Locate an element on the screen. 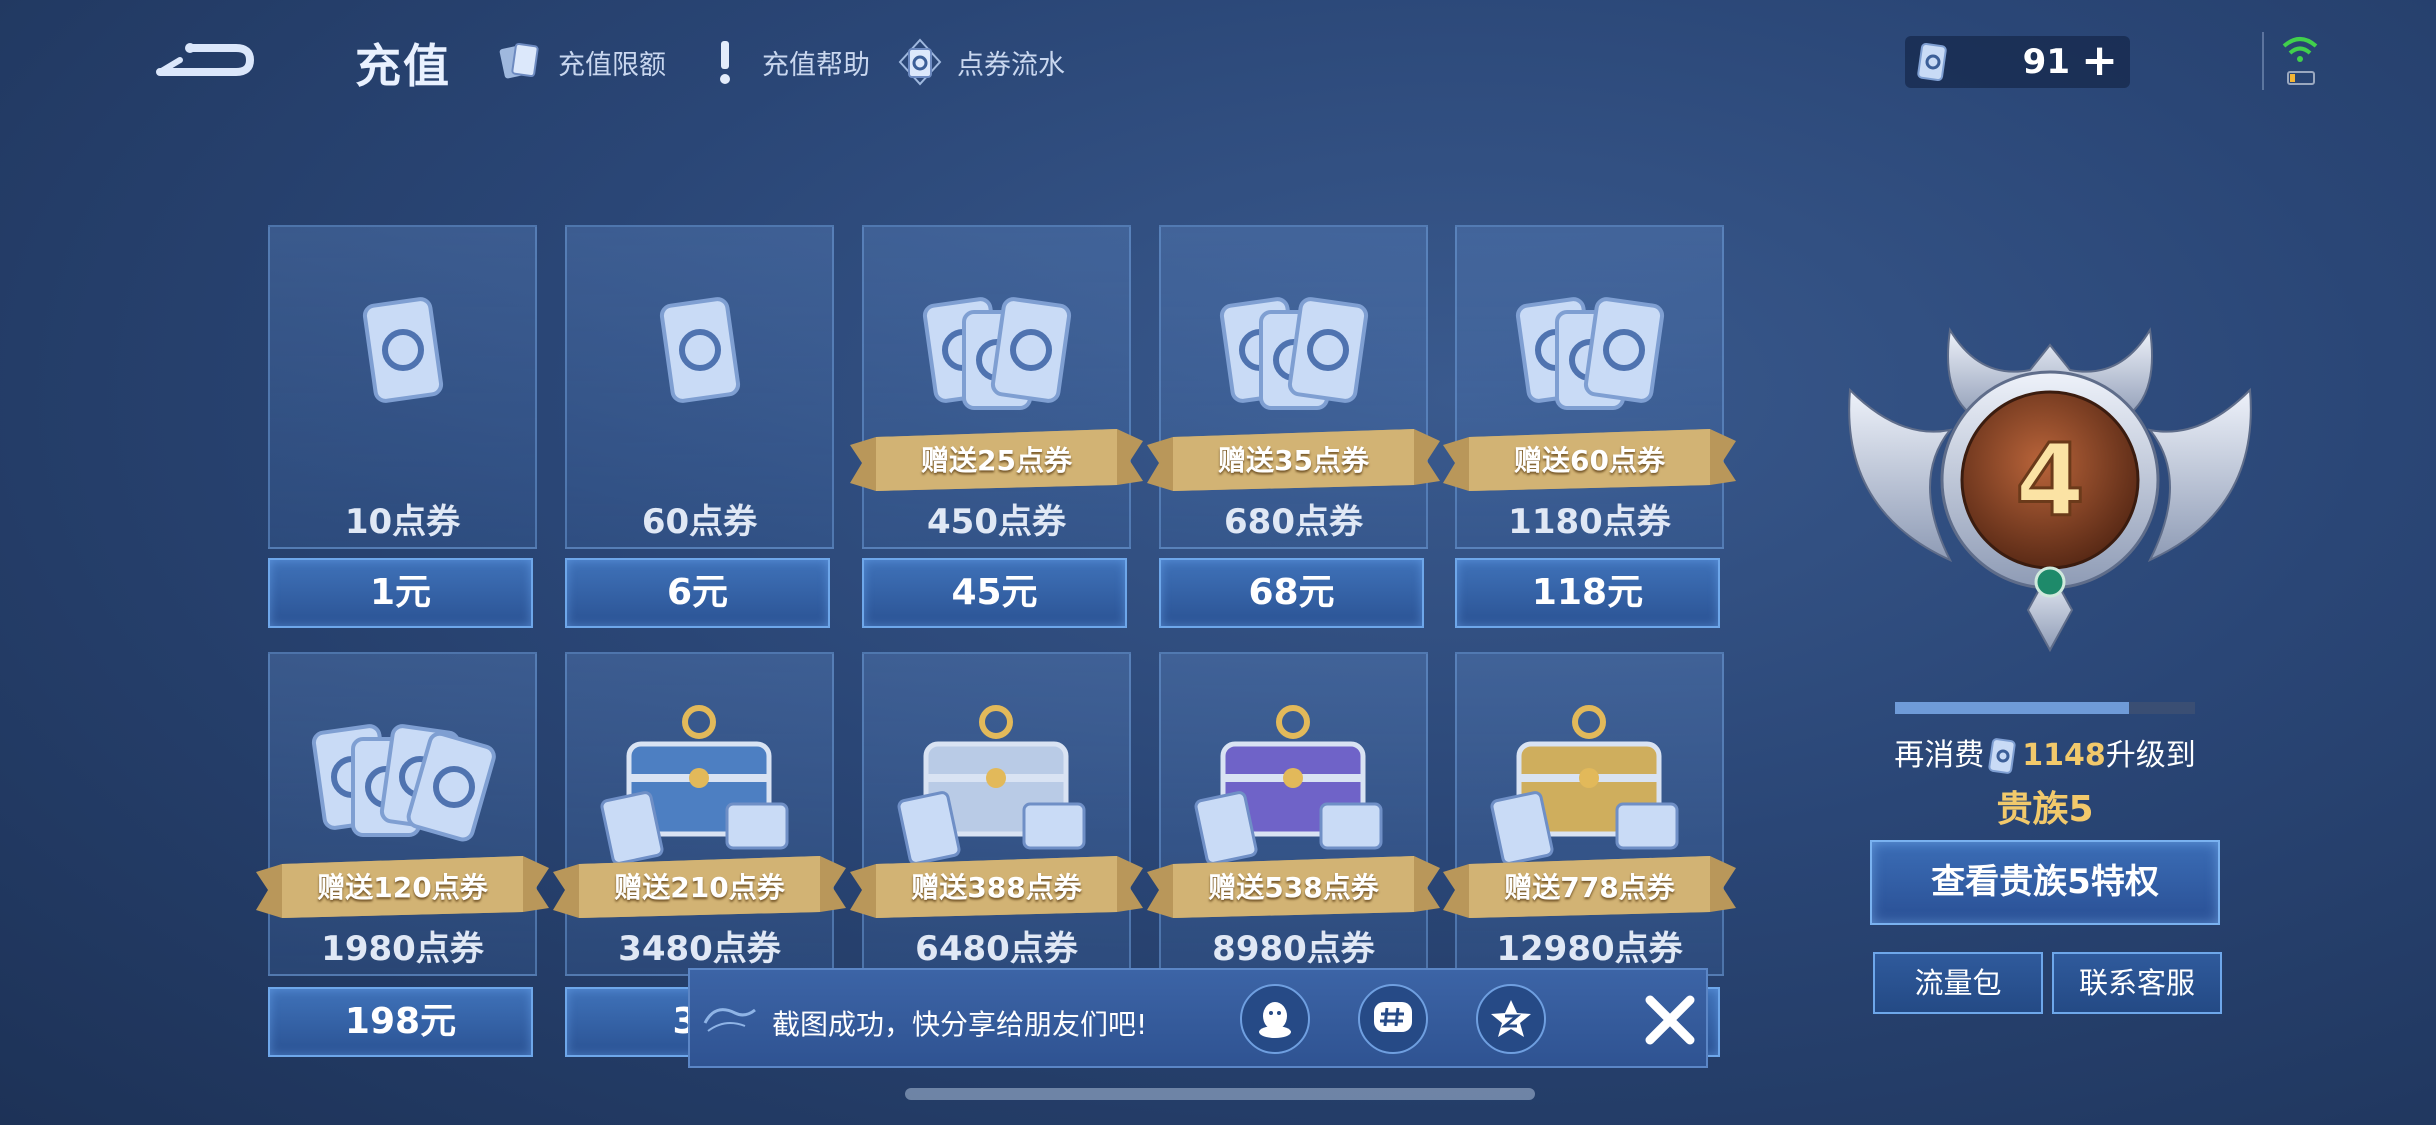  bonus-ribbon: 赠送25点券 is located at coordinates (996, 459).